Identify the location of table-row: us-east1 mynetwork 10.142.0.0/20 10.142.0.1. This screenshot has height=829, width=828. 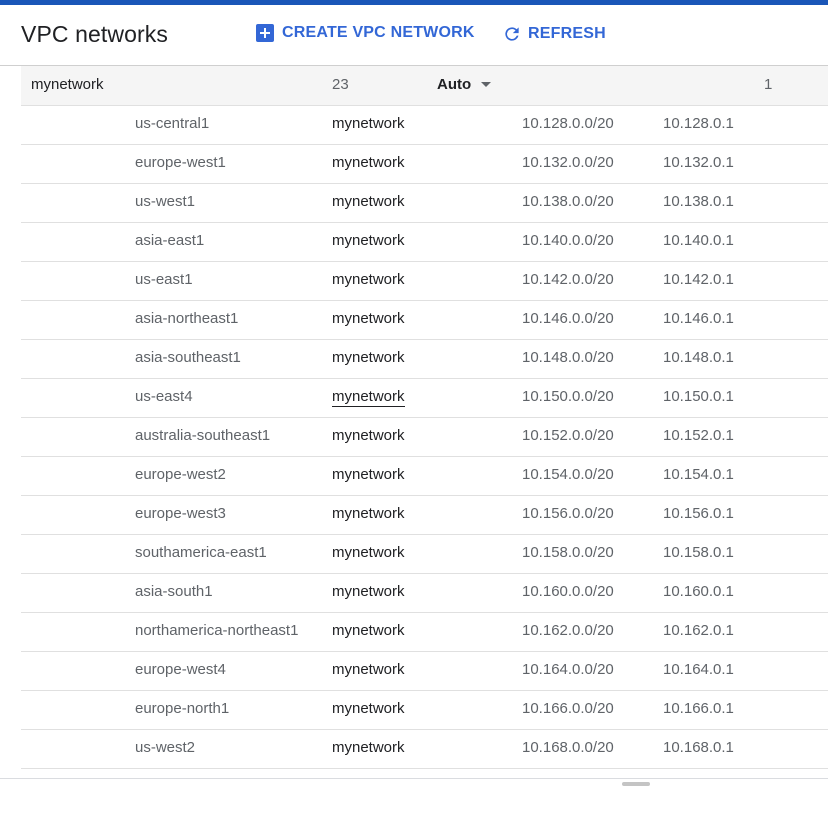
(424, 281).